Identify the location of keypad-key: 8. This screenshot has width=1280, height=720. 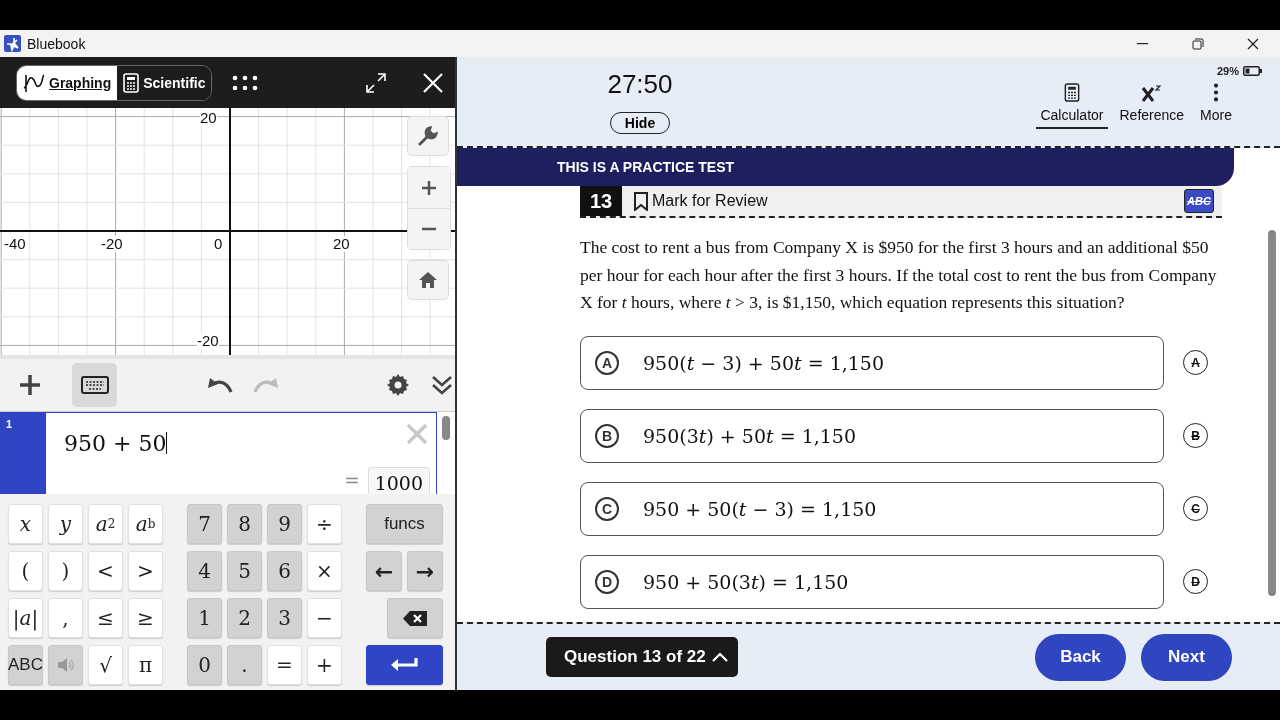
(244, 524).